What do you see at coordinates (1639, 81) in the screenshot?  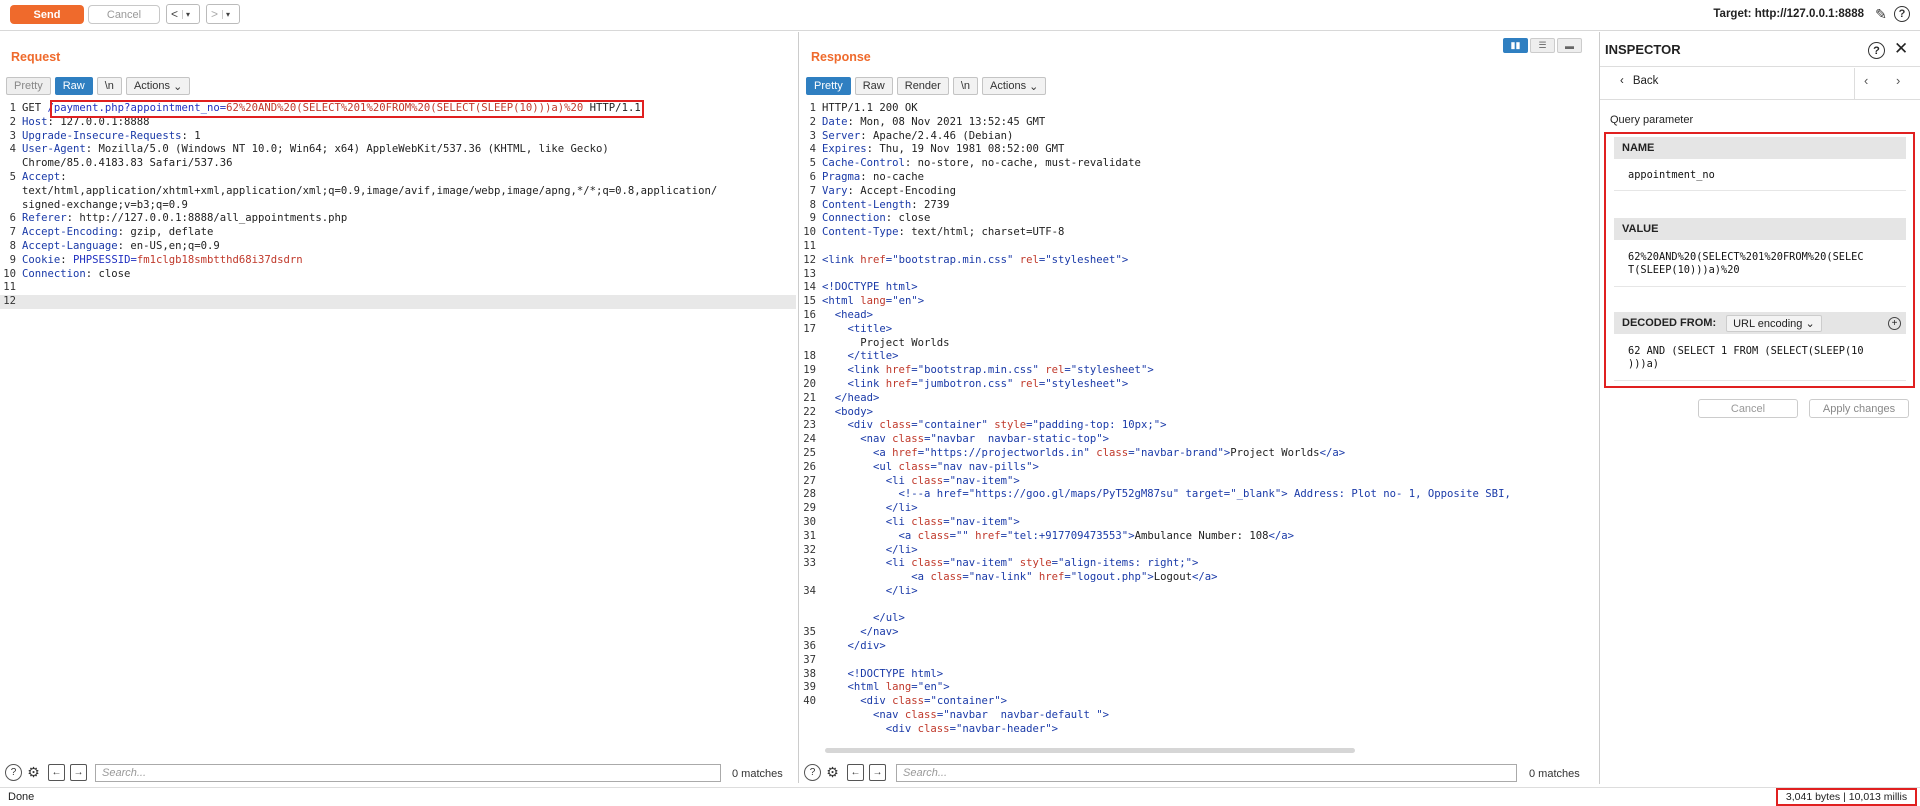 I see `back-button: ‹ Back` at bounding box center [1639, 81].